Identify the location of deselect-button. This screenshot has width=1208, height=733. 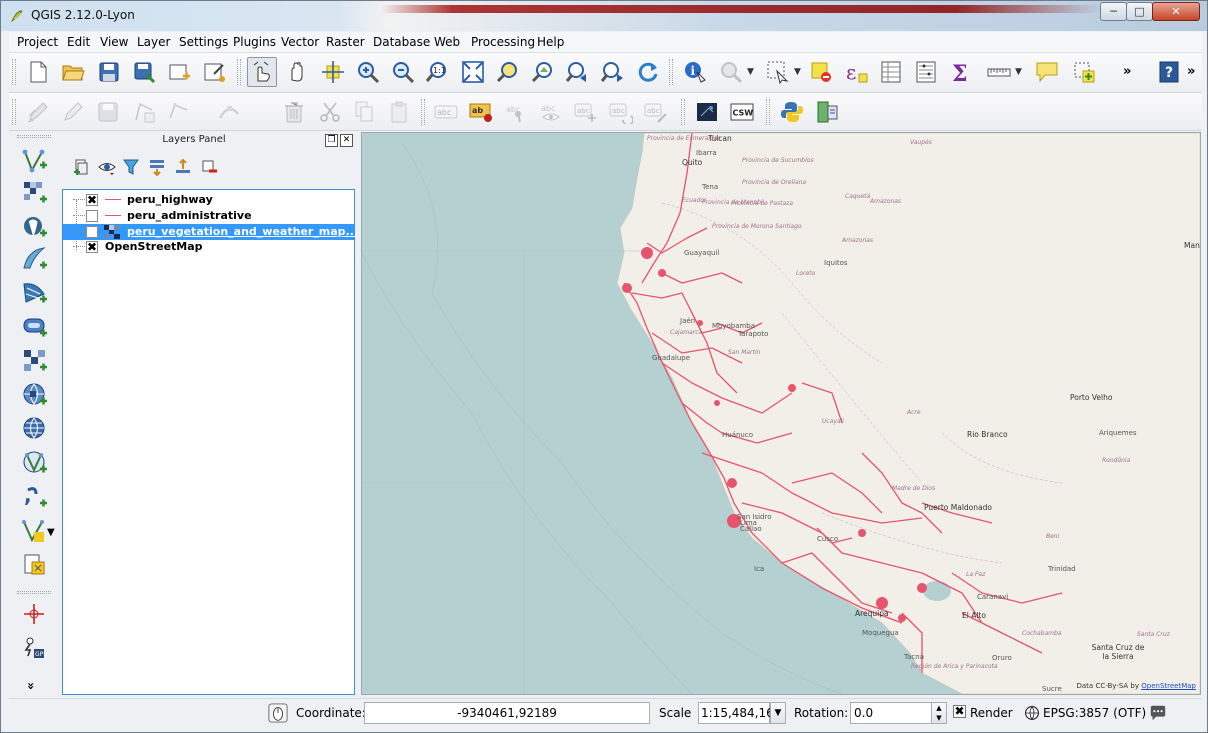
(821, 72).